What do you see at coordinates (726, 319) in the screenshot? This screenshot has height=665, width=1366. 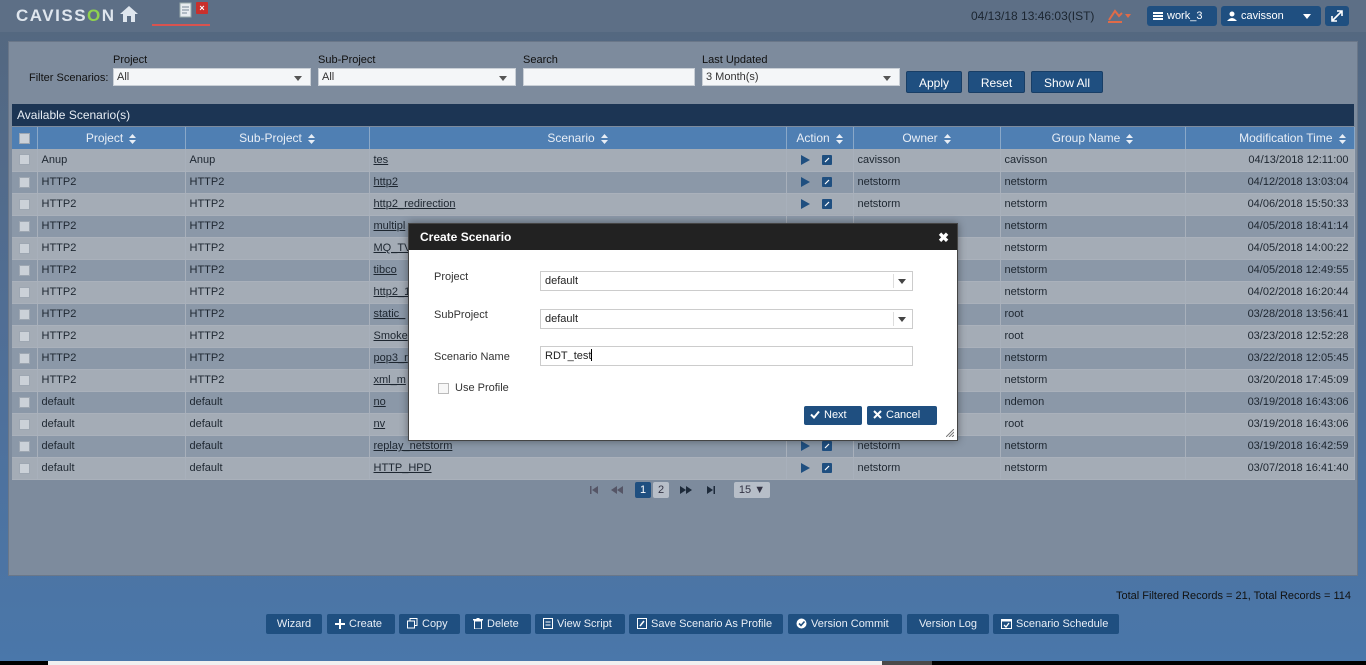 I see `subproject-select: default` at bounding box center [726, 319].